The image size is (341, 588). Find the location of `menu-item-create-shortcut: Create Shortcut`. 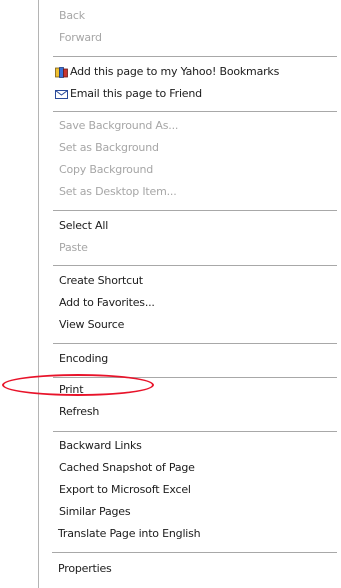

menu-item-create-shortcut: Create Shortcut is located at coordinates (101, 281).